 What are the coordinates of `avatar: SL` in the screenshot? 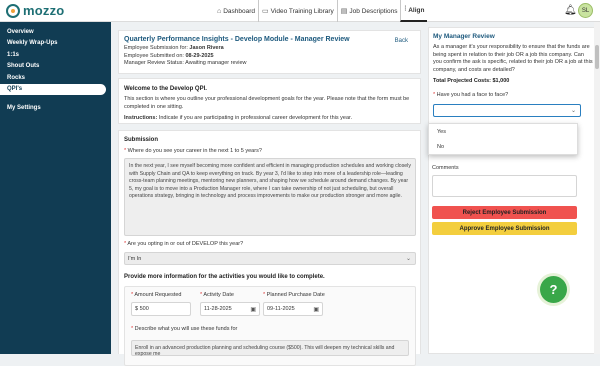 It's located at (585, 10).